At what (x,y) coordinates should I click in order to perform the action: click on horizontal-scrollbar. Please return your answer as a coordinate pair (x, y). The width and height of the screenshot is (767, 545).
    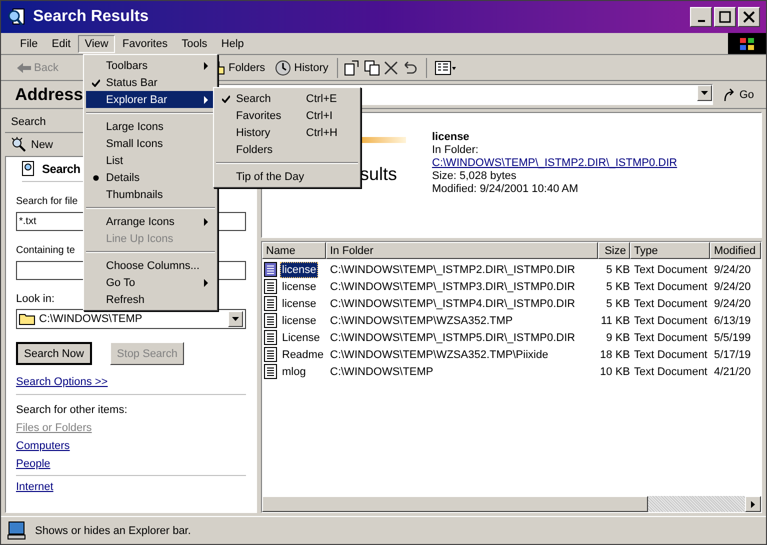
    Looking at the image, I should click on (511, 504).